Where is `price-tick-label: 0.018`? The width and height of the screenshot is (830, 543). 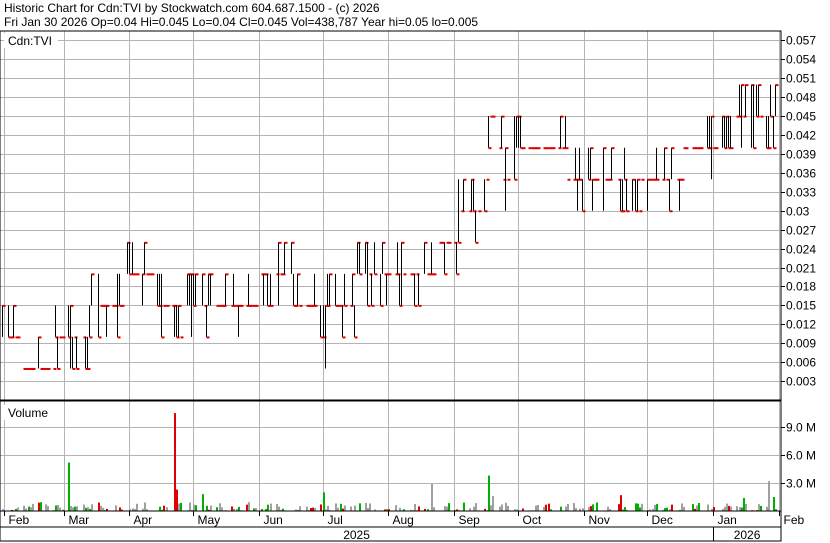
price-tick-label: 0.018 is located at coordinates (801, 287).